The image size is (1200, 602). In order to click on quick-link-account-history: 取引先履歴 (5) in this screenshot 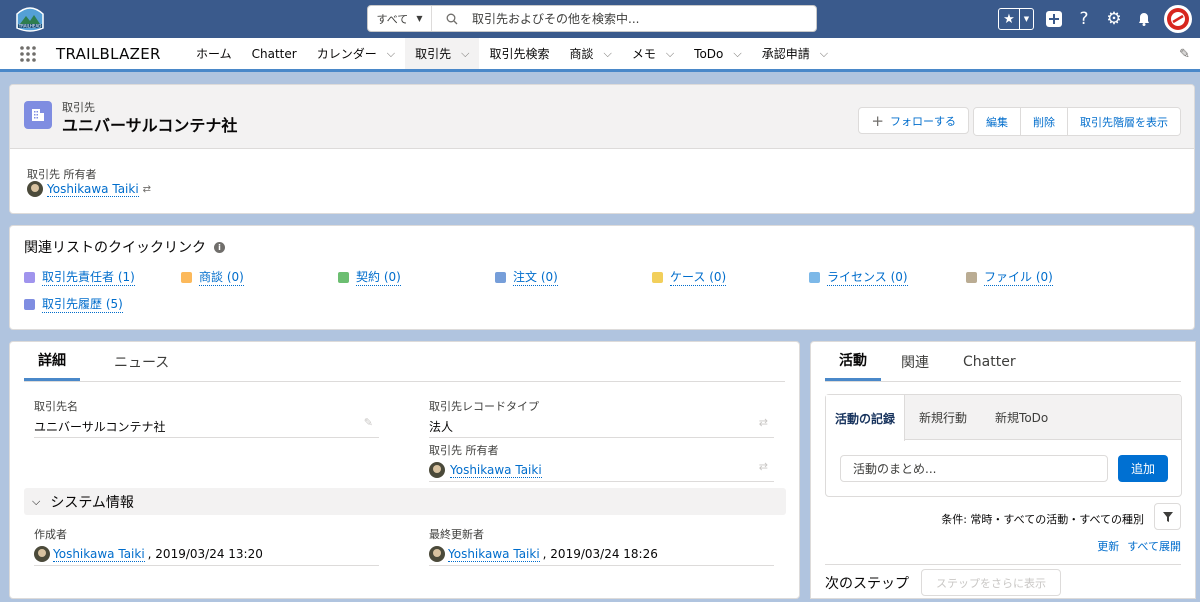, I will do `click(73, 304)`.